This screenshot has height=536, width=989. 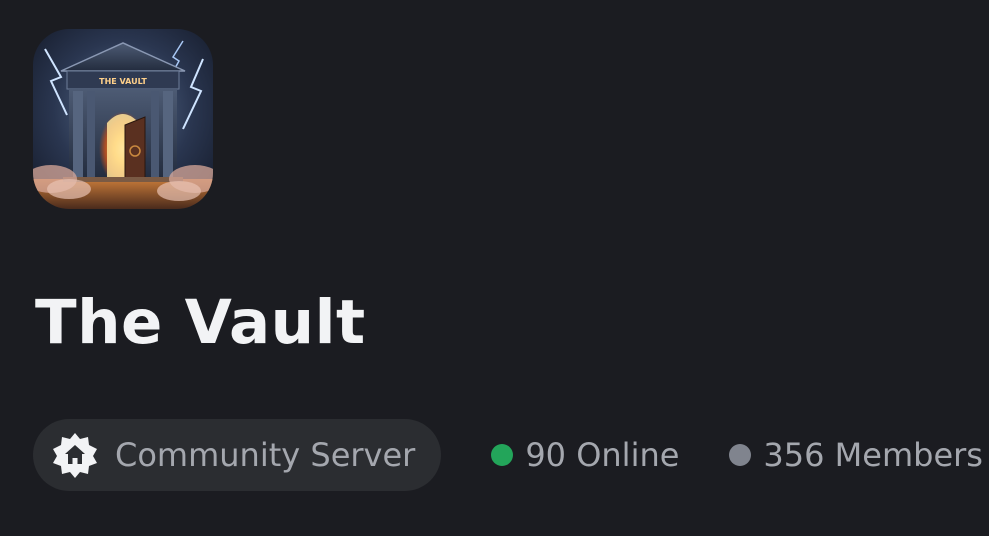 What do you see at coordinates (873, 455) in the screenshot?
I see `member-count-label: 356 Members` at bounding box center [873, 455].